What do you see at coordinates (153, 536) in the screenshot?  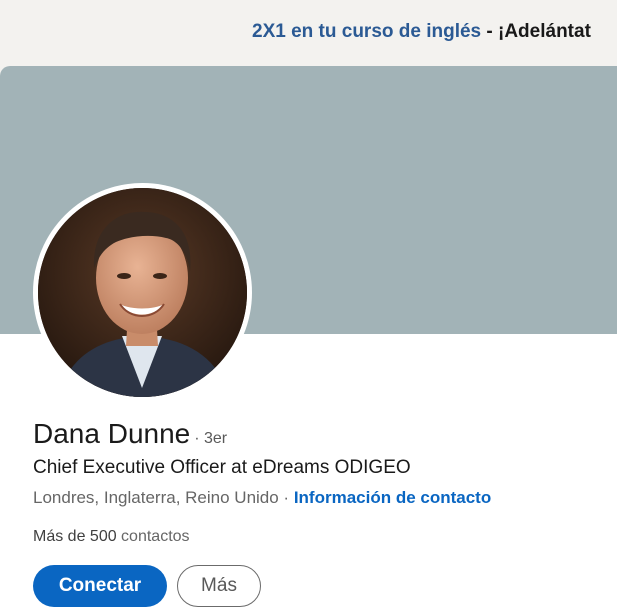 I see `connections-label: contactos` at bounding box center [153, 536].